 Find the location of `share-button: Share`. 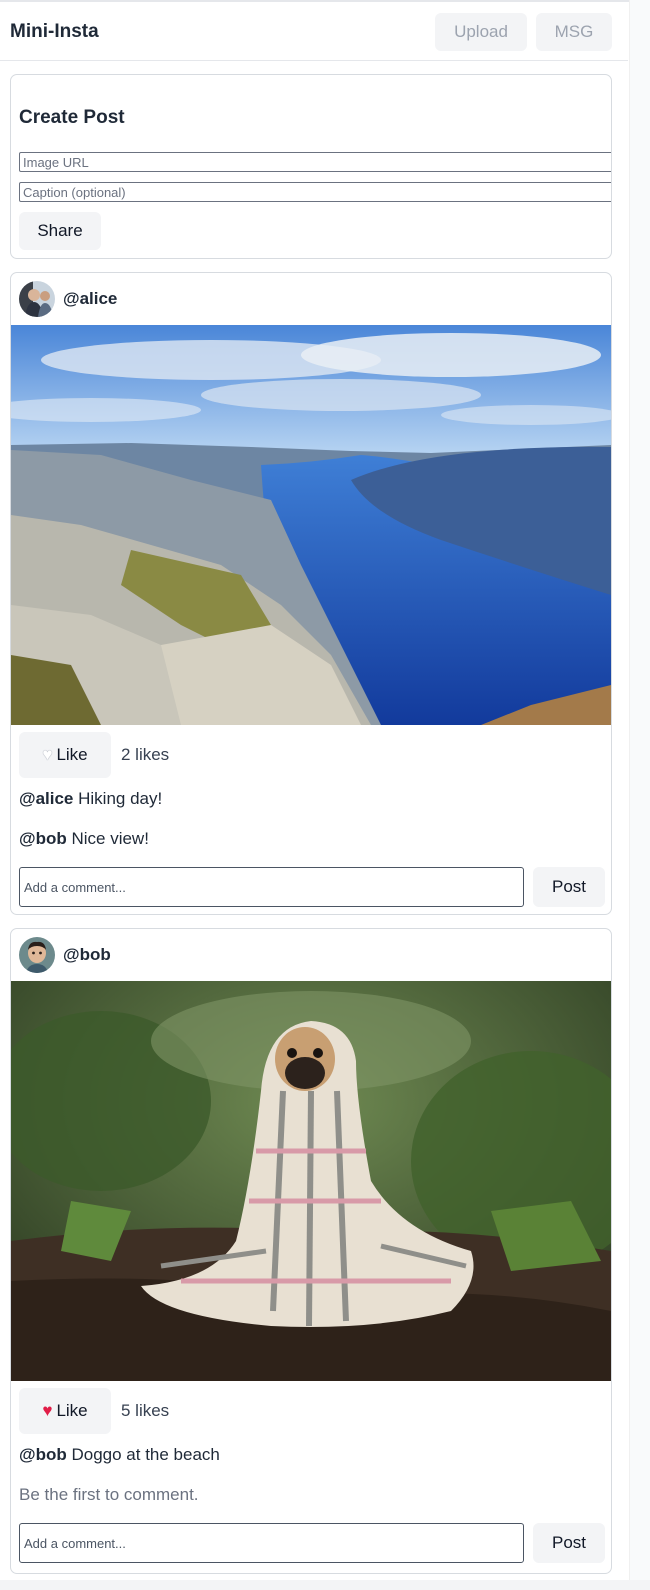

share-button: Share is located at coordinates (60, 231).